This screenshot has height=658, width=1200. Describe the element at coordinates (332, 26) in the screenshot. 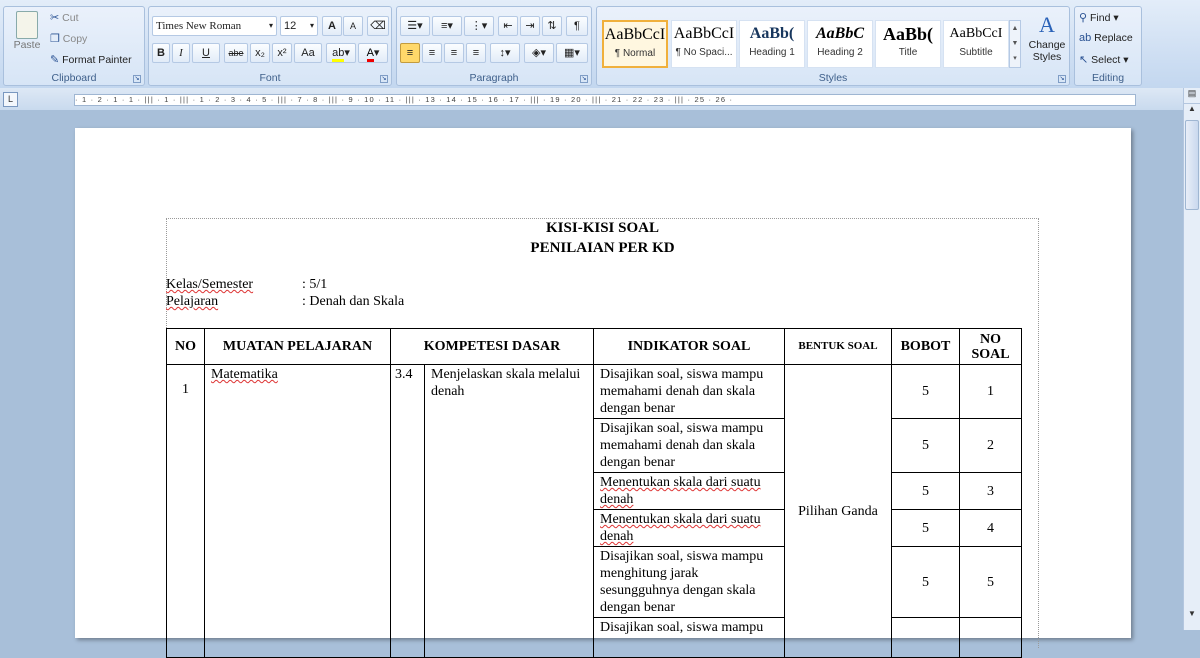

I see `grow-font-button: A` at that location.